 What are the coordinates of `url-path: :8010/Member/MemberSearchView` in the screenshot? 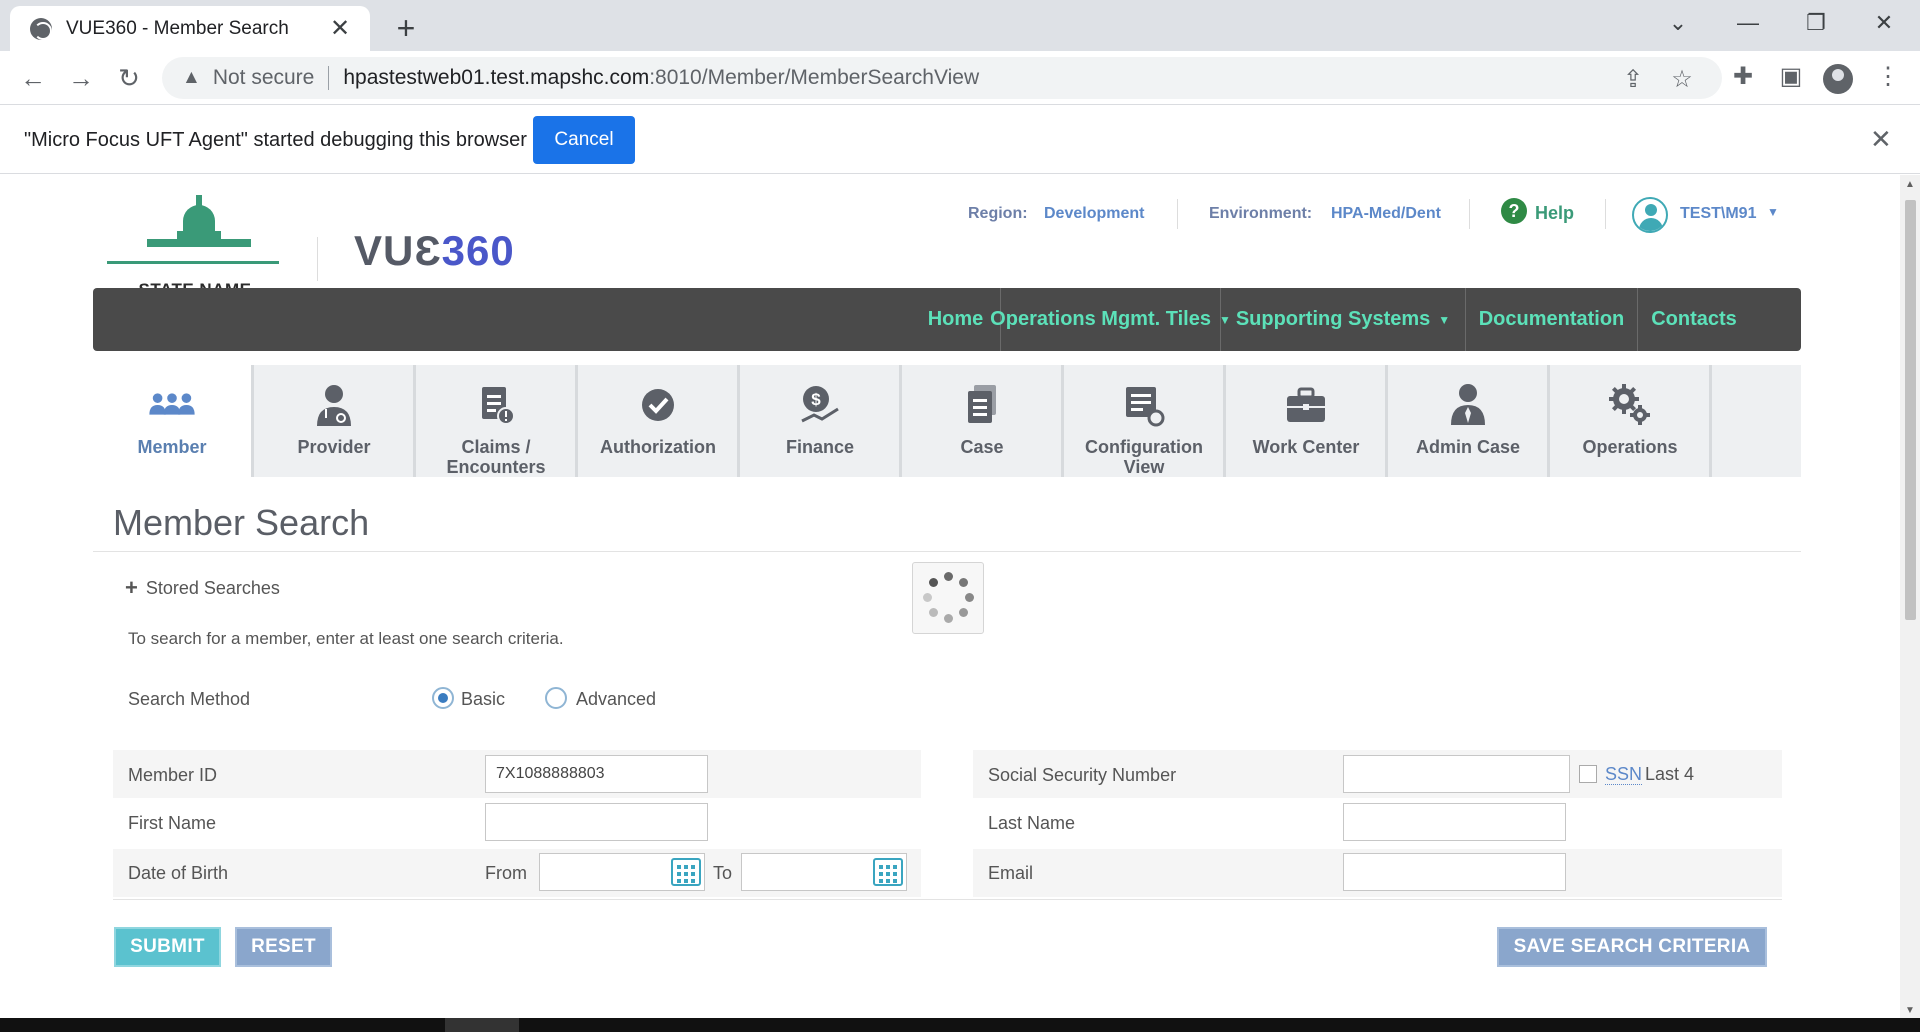 It's located at (814, 77).